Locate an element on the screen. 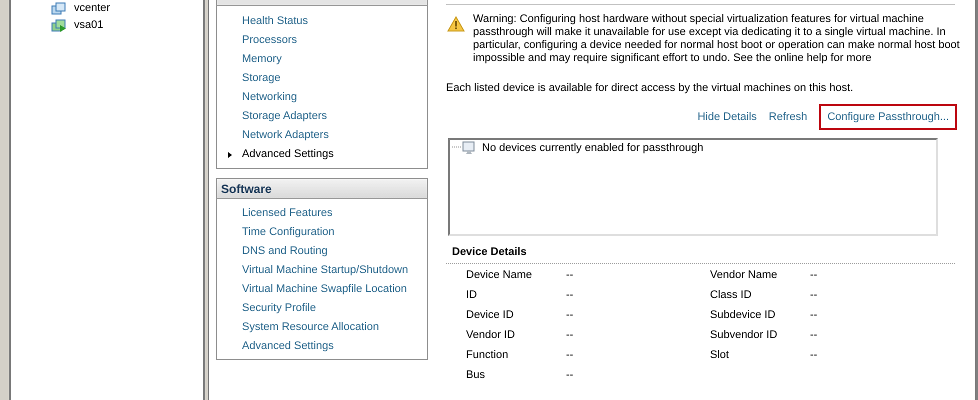 This screenshot has width=978, height=400. field-label: ID is located at coordinates (472, 295).